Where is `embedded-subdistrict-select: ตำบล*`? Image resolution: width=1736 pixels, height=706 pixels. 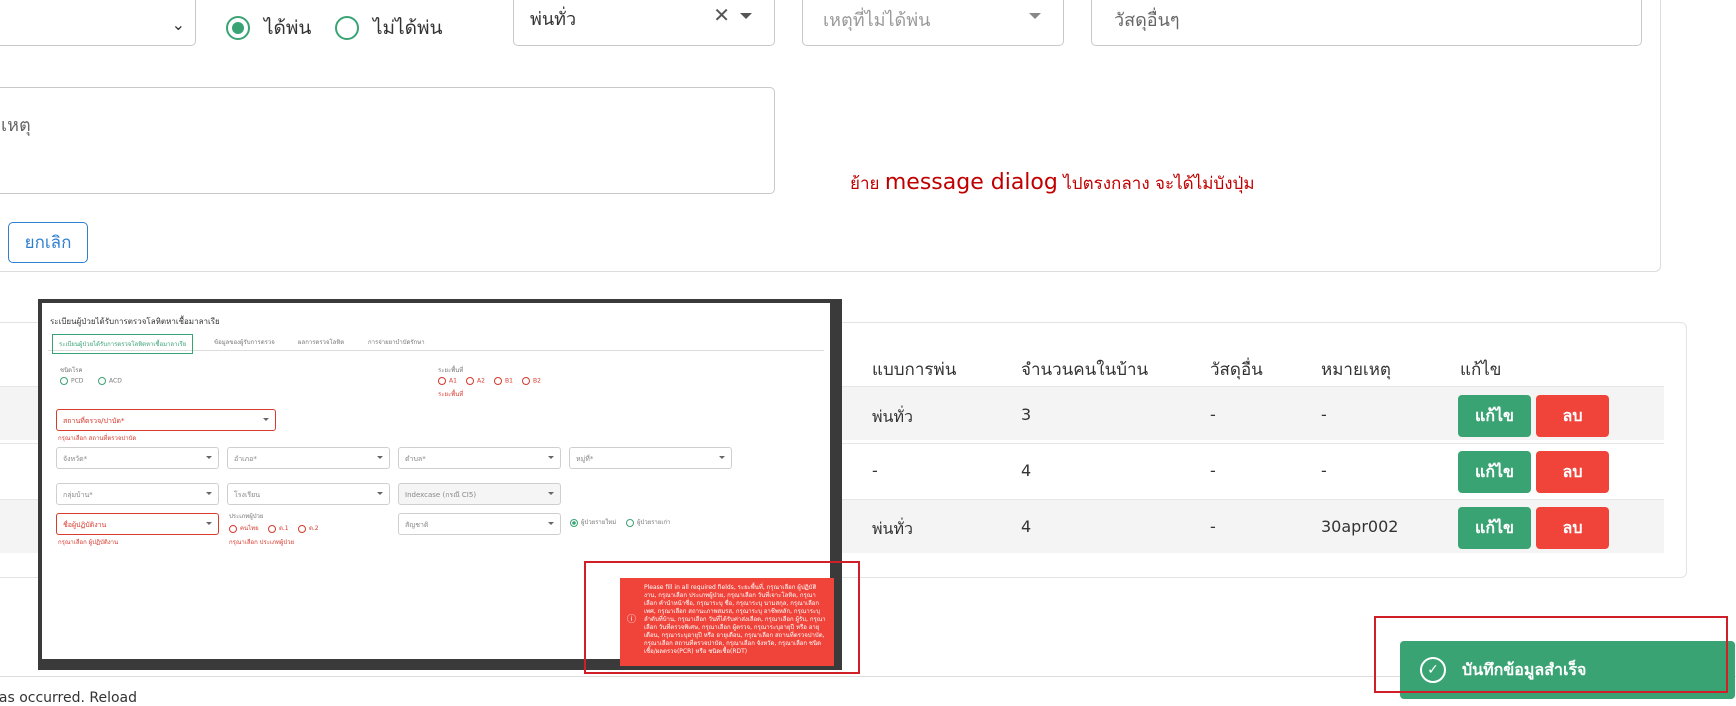
embedded-subdistrict-select: ตำบล* is located at coordinates (479, 458).